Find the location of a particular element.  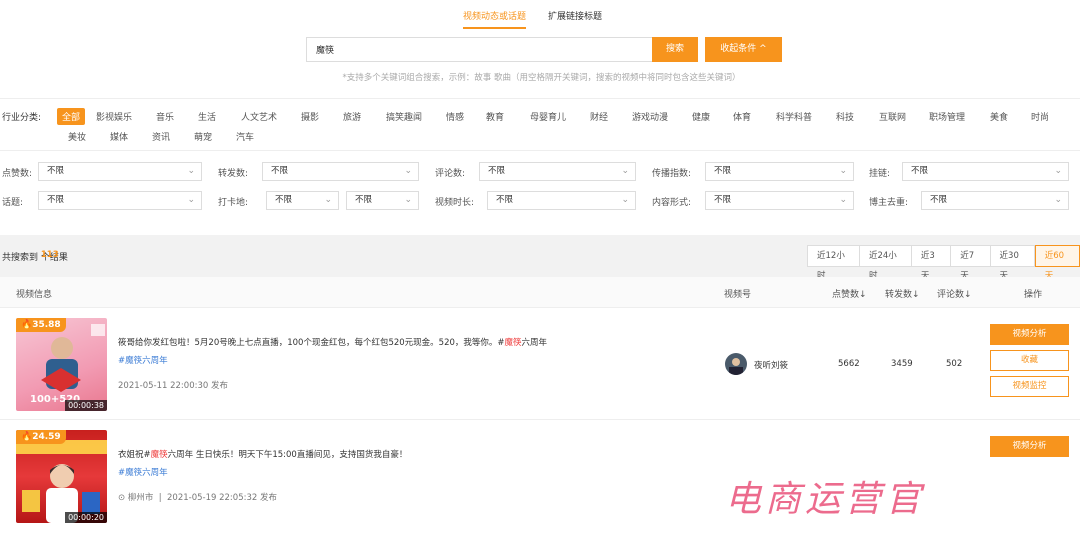

industry-category-chip: 美妆 is located at coordinates (77, 136).